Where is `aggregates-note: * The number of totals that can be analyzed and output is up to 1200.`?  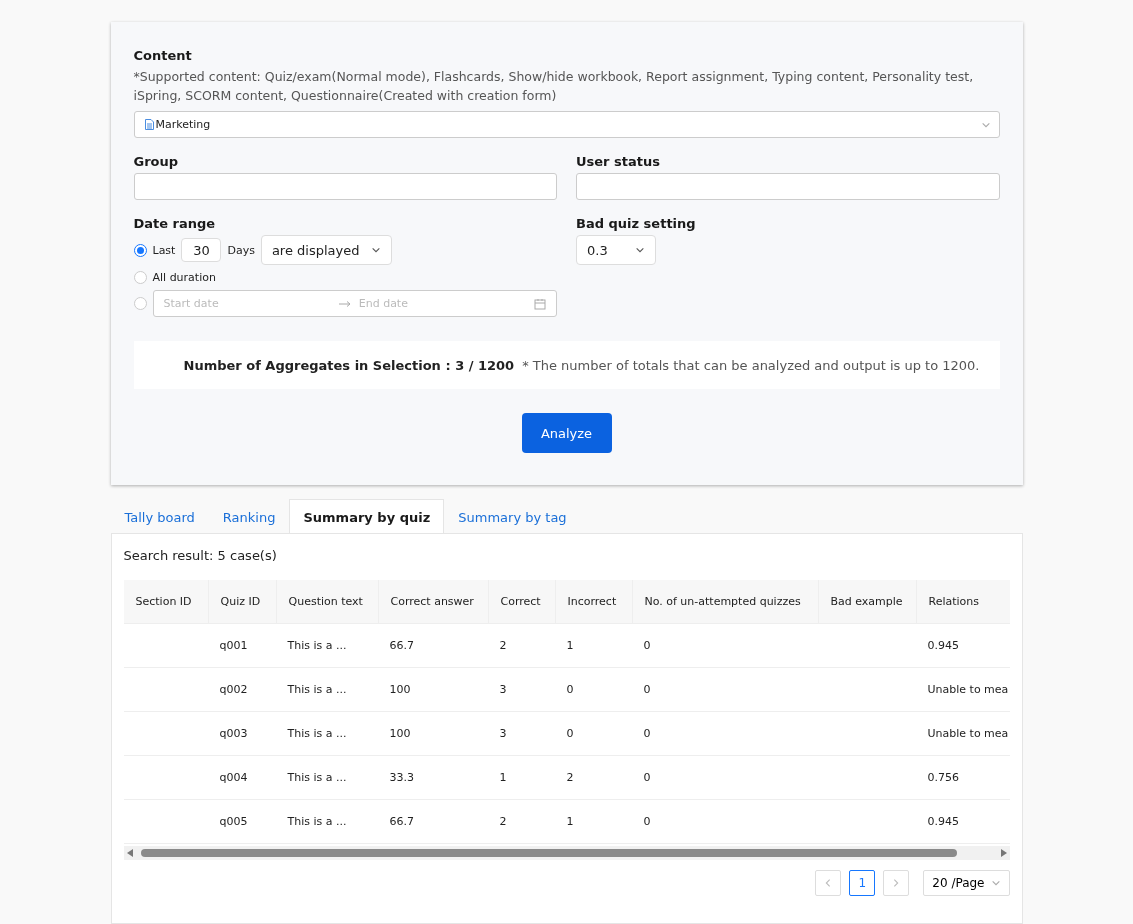
aggregates-note: * The number of totals that can be analyzed and output is up to 1200. is located at coordinates (751, 365).